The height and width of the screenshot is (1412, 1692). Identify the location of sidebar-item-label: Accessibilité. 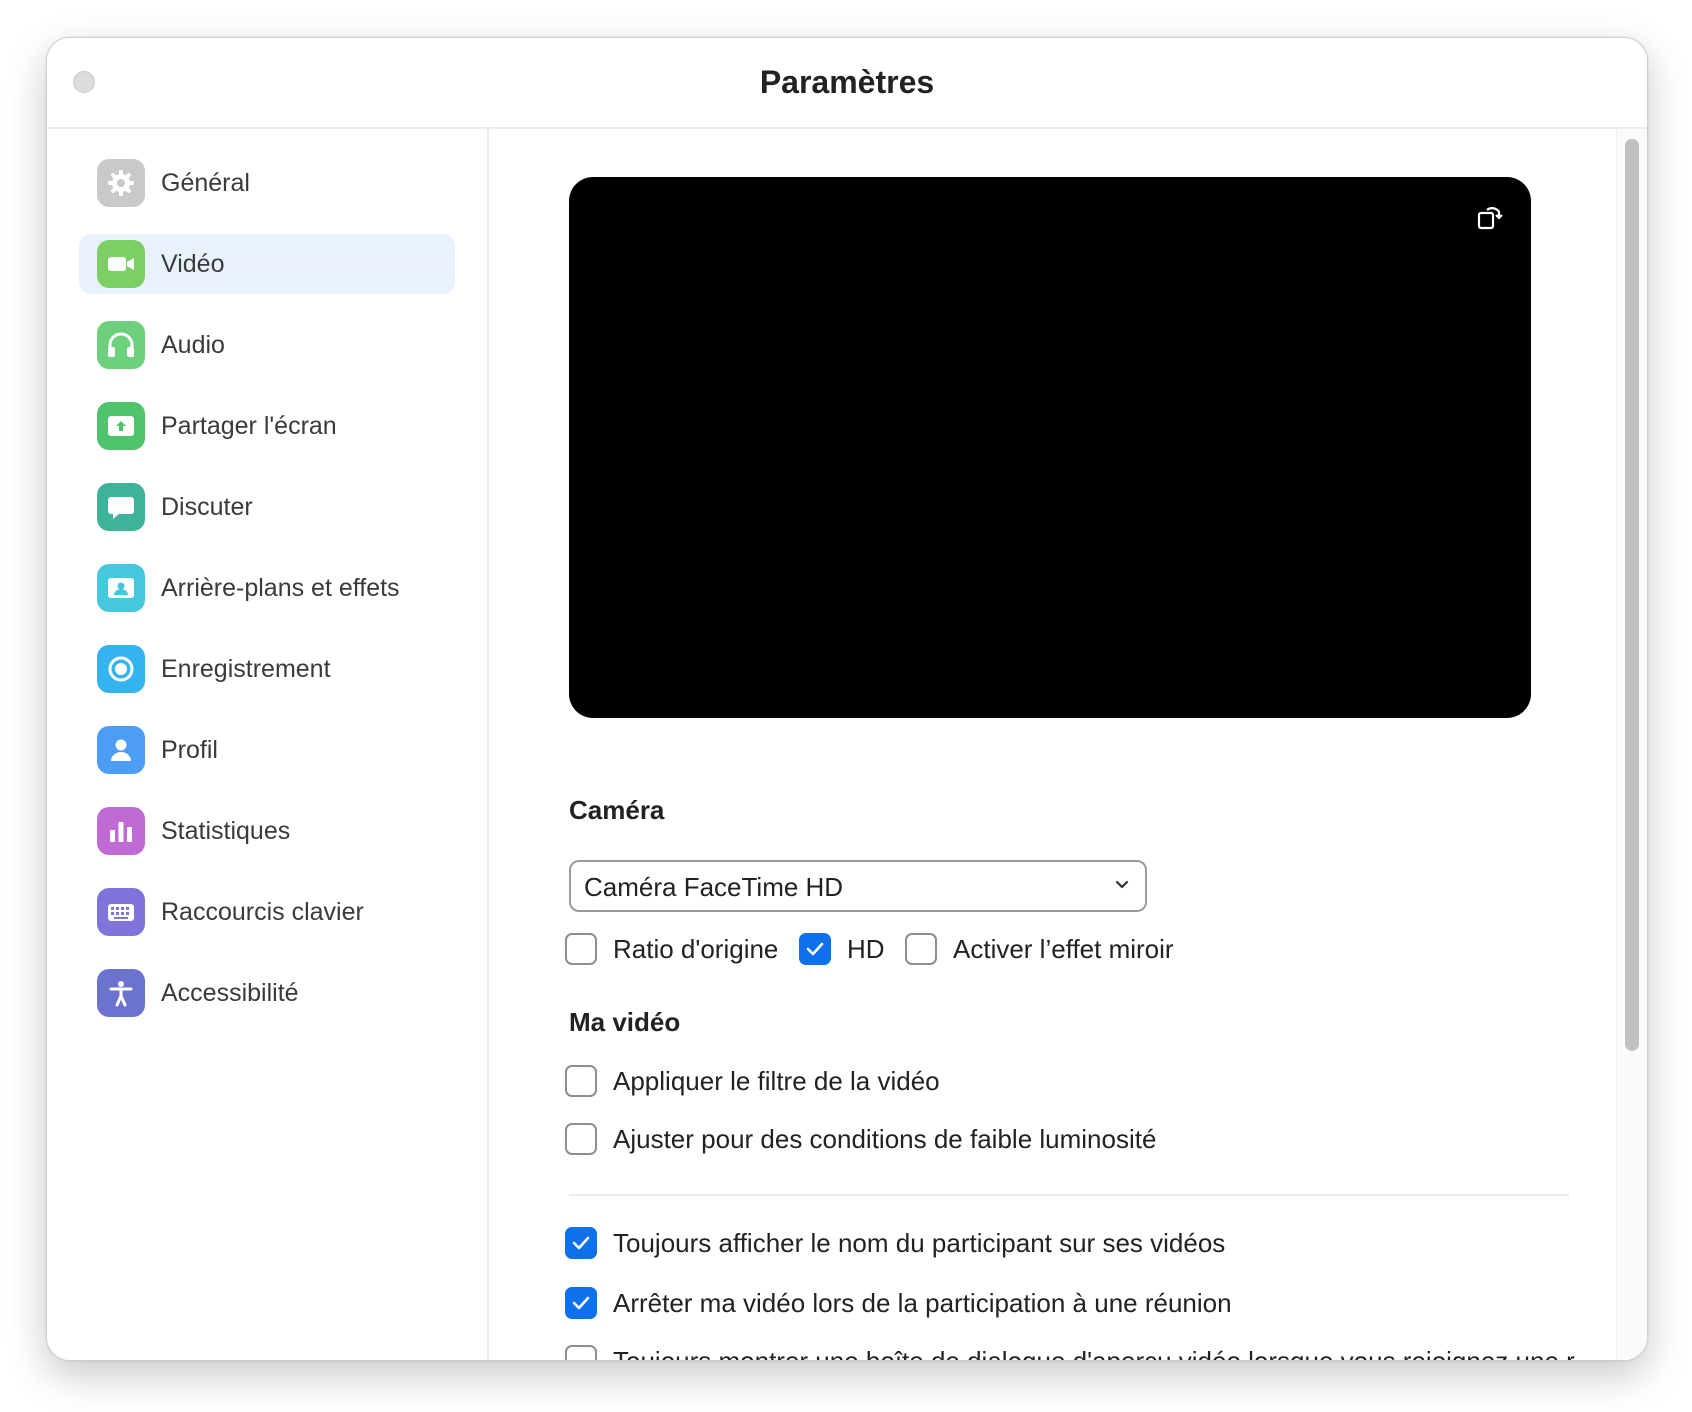
(230, 993).